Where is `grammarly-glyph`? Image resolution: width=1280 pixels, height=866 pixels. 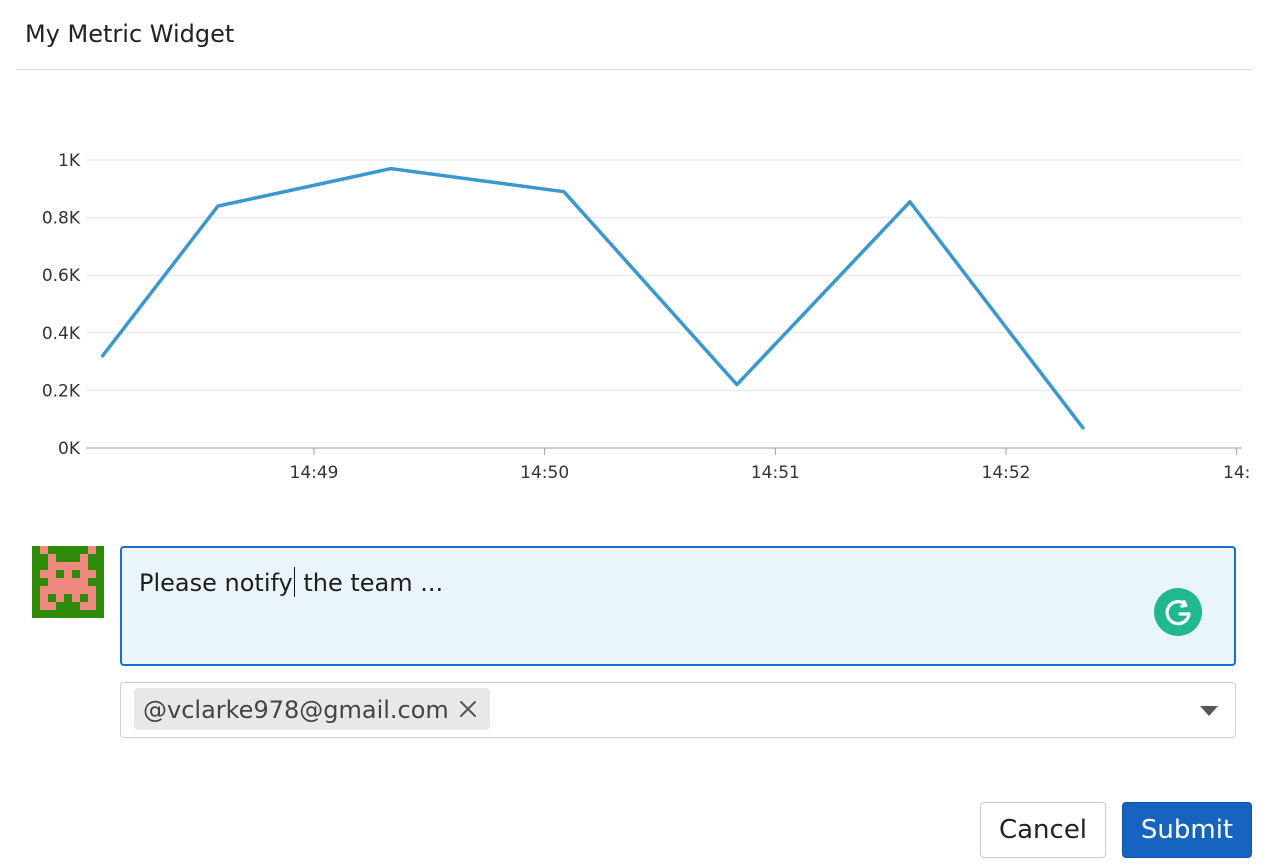 grammarly-glyph is located at coordinates (1178, 613).